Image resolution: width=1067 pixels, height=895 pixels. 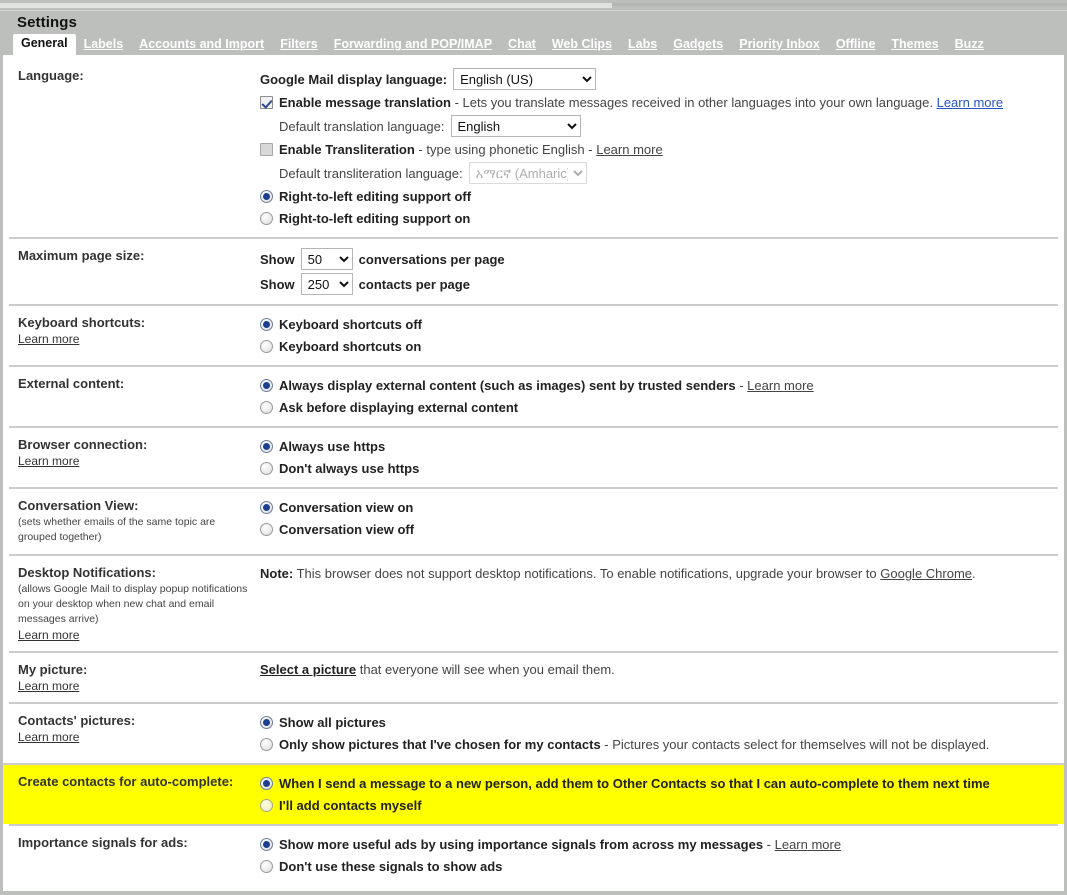 What do you see at coordinates (413, 45) in the screenshot?
I see `tab-forwarding-and-pop-imap: Forwarding and POP/IMAP` at bounding box center [413, 45].